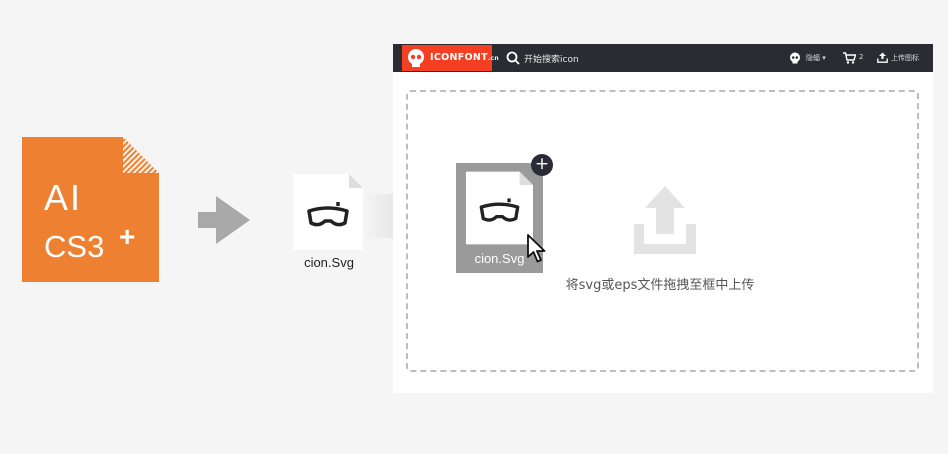 This screenshot has width=948, height=454. I want to click on plus-label: +, so click(127, 236).